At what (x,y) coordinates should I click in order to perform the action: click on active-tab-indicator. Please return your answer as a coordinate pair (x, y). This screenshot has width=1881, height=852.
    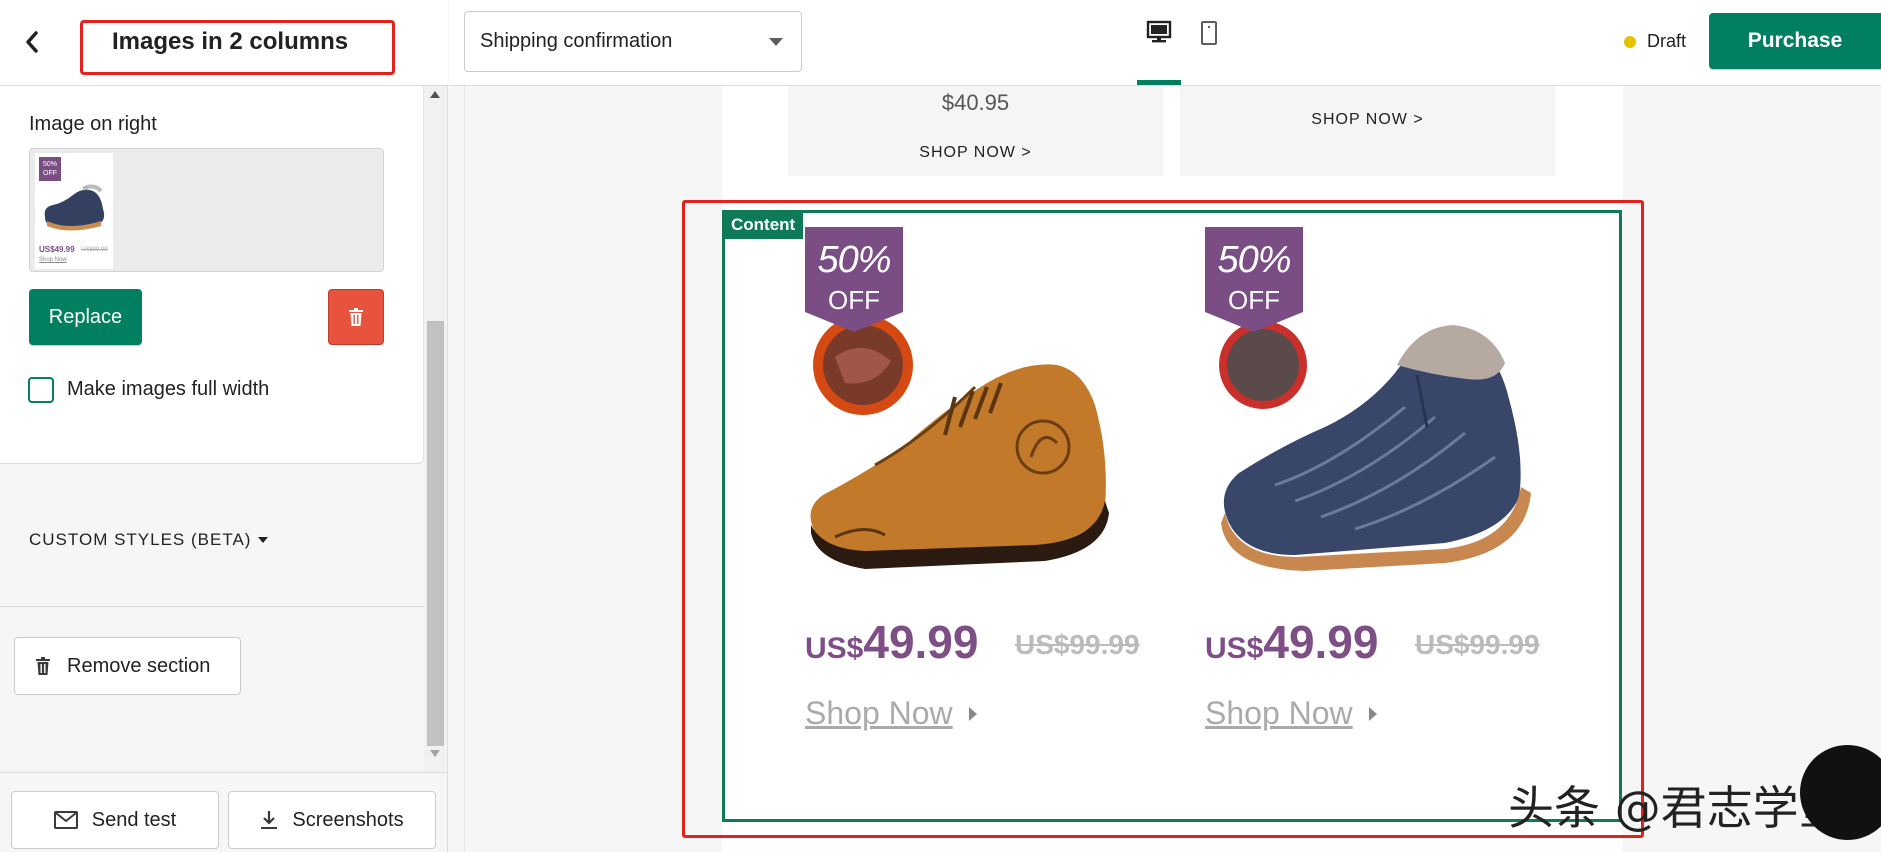
    Looking at the image, I should click on (1159, 82).